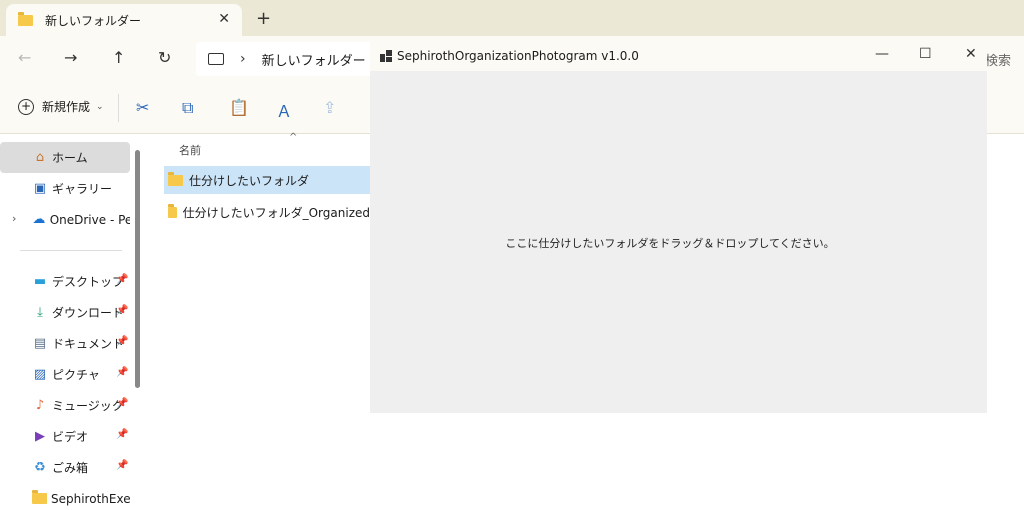 The image size is (1024, 510). Describe the element at coordinates (314, 59) in the screenshot. I see `breadcrumb-current-folder: 新しいフォルダー` at that location.